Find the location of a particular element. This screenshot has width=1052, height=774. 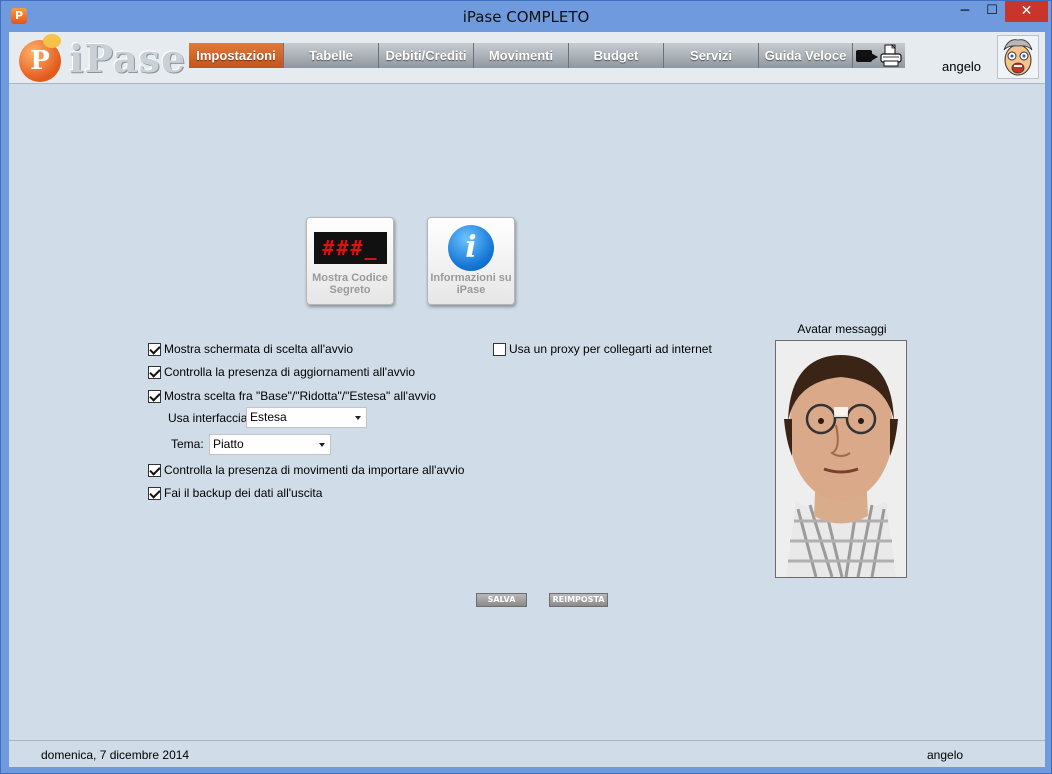

status-bar: domenica, 7 dicembre 2014 angelo is located at coordinates (527, 753).